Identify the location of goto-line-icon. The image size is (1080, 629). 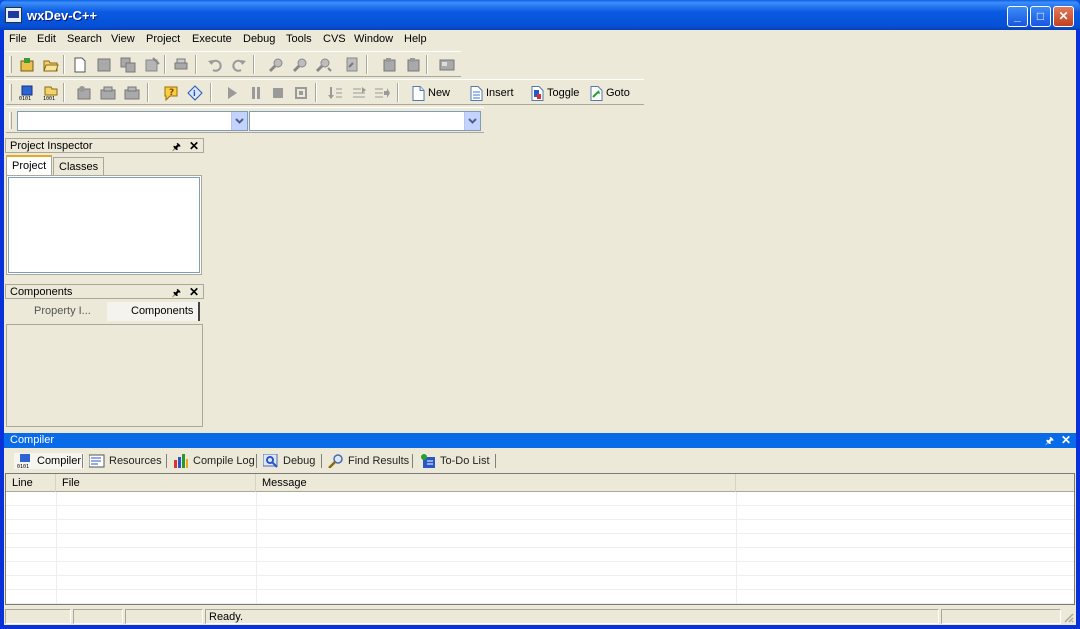
(352, 65).